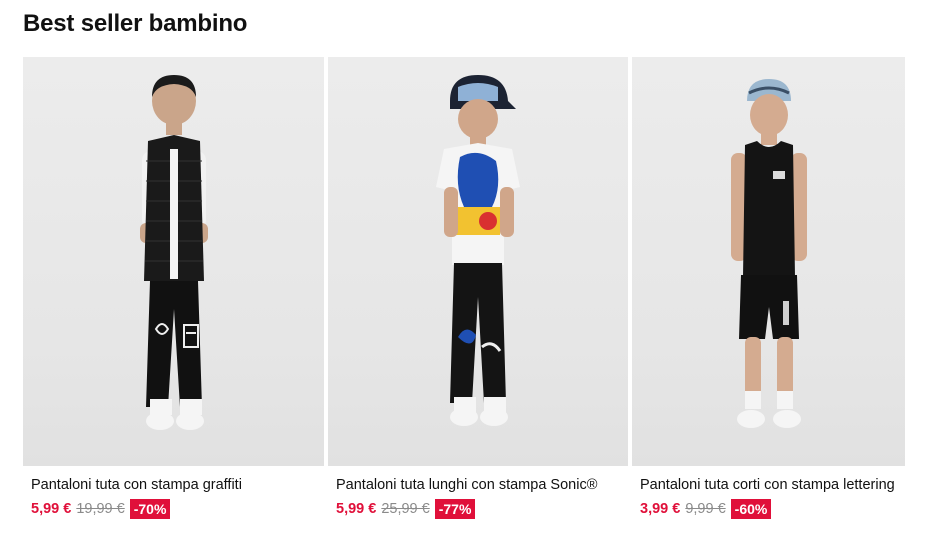 The width and height of the screenshot is (936, 560). What do you see at coordinates (405, 509) in the screenshot?
I see `original-price: 25,99 €` at bounding box center [405, 509].